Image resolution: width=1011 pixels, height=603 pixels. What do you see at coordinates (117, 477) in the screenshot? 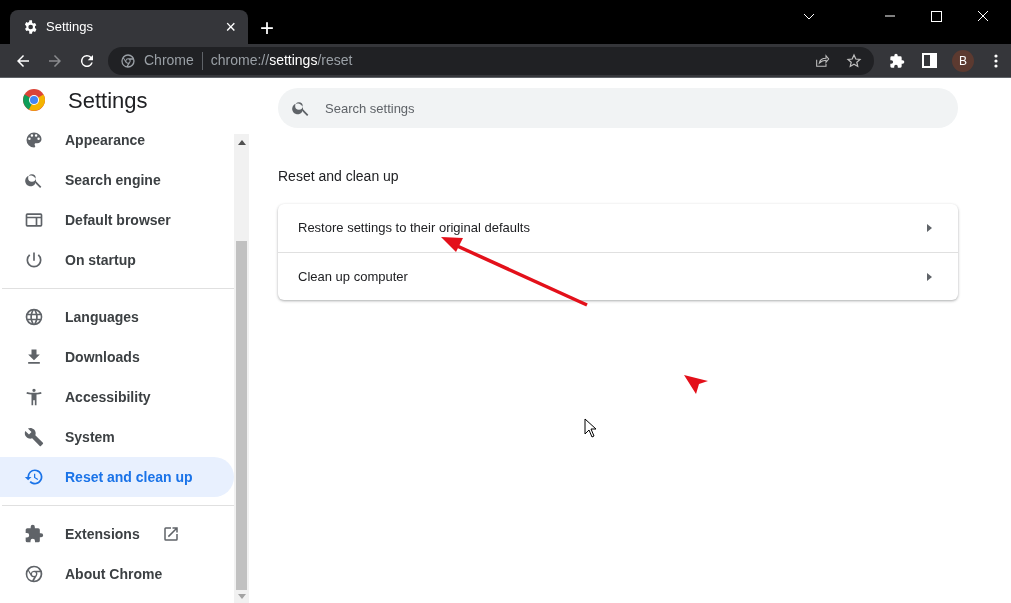
I see `sidebar-item: Reset and clean up` at bounding box center [117, 477].